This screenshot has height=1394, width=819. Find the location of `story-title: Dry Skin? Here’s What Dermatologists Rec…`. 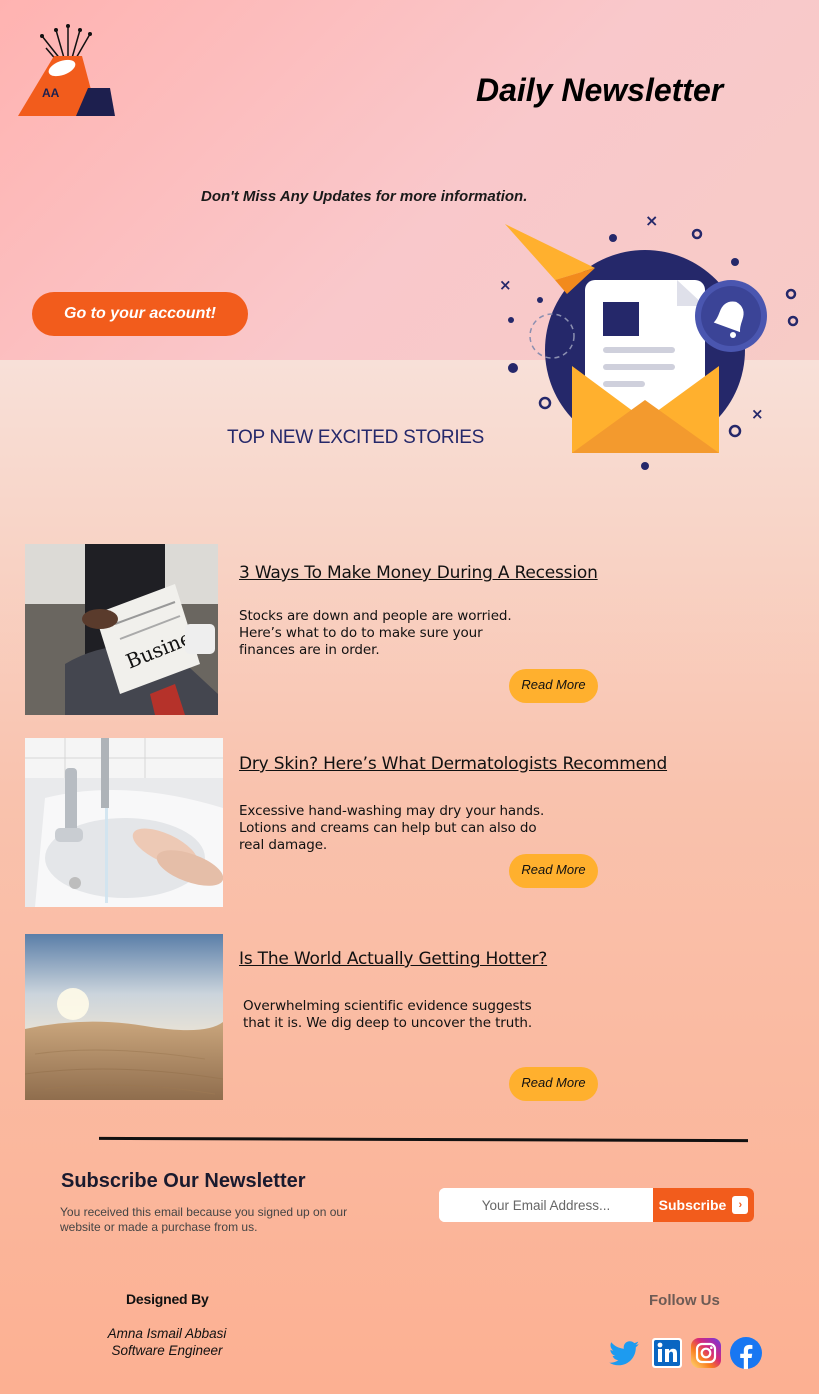

story-title: Dry Skin? Here’s What Dermatologists Rec… is located at coordinates (453, 764).